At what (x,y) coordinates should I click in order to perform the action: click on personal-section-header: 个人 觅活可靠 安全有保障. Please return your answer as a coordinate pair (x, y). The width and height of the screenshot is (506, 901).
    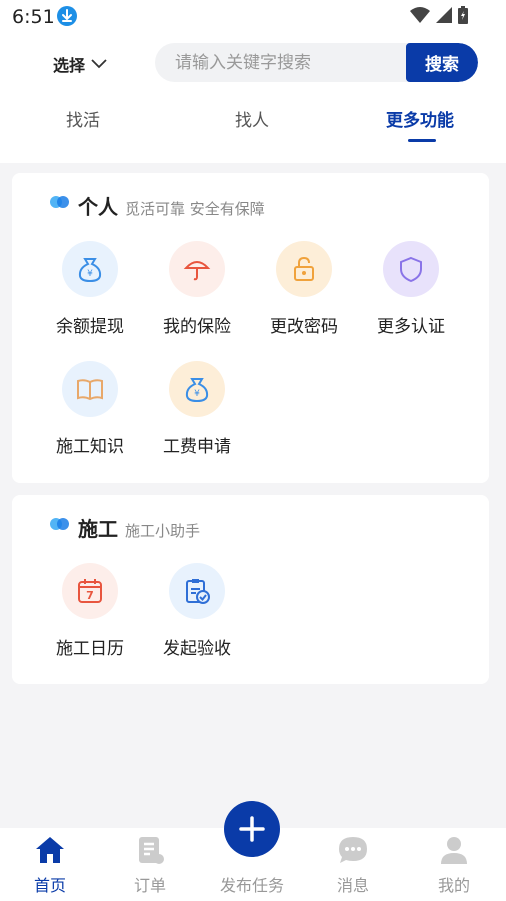
    Looking at the image, I should click on (171, 205).